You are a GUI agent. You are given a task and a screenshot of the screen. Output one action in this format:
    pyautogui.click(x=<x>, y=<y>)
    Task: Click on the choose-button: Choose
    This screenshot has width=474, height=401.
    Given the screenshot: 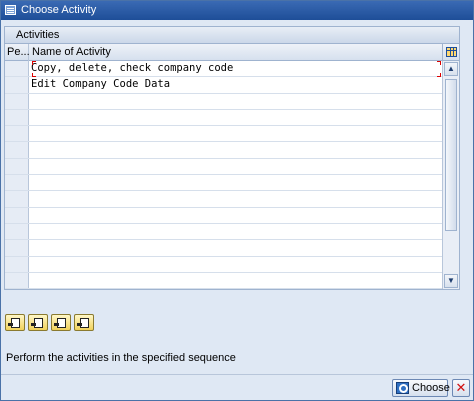 What is the action you would take?
    pyautogui.click(x=421, y=388)
    